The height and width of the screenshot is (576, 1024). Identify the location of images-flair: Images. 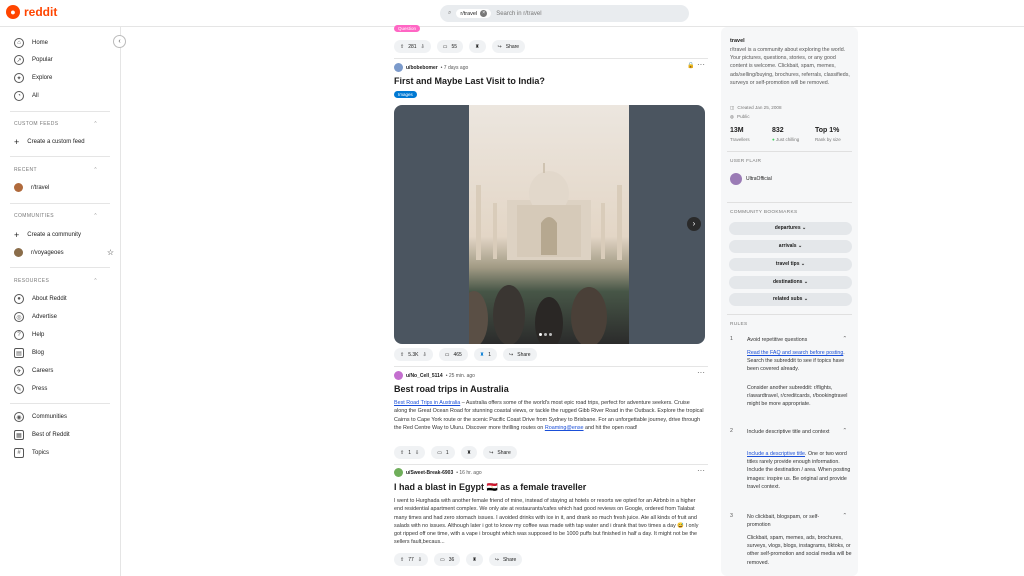
(405, 94).